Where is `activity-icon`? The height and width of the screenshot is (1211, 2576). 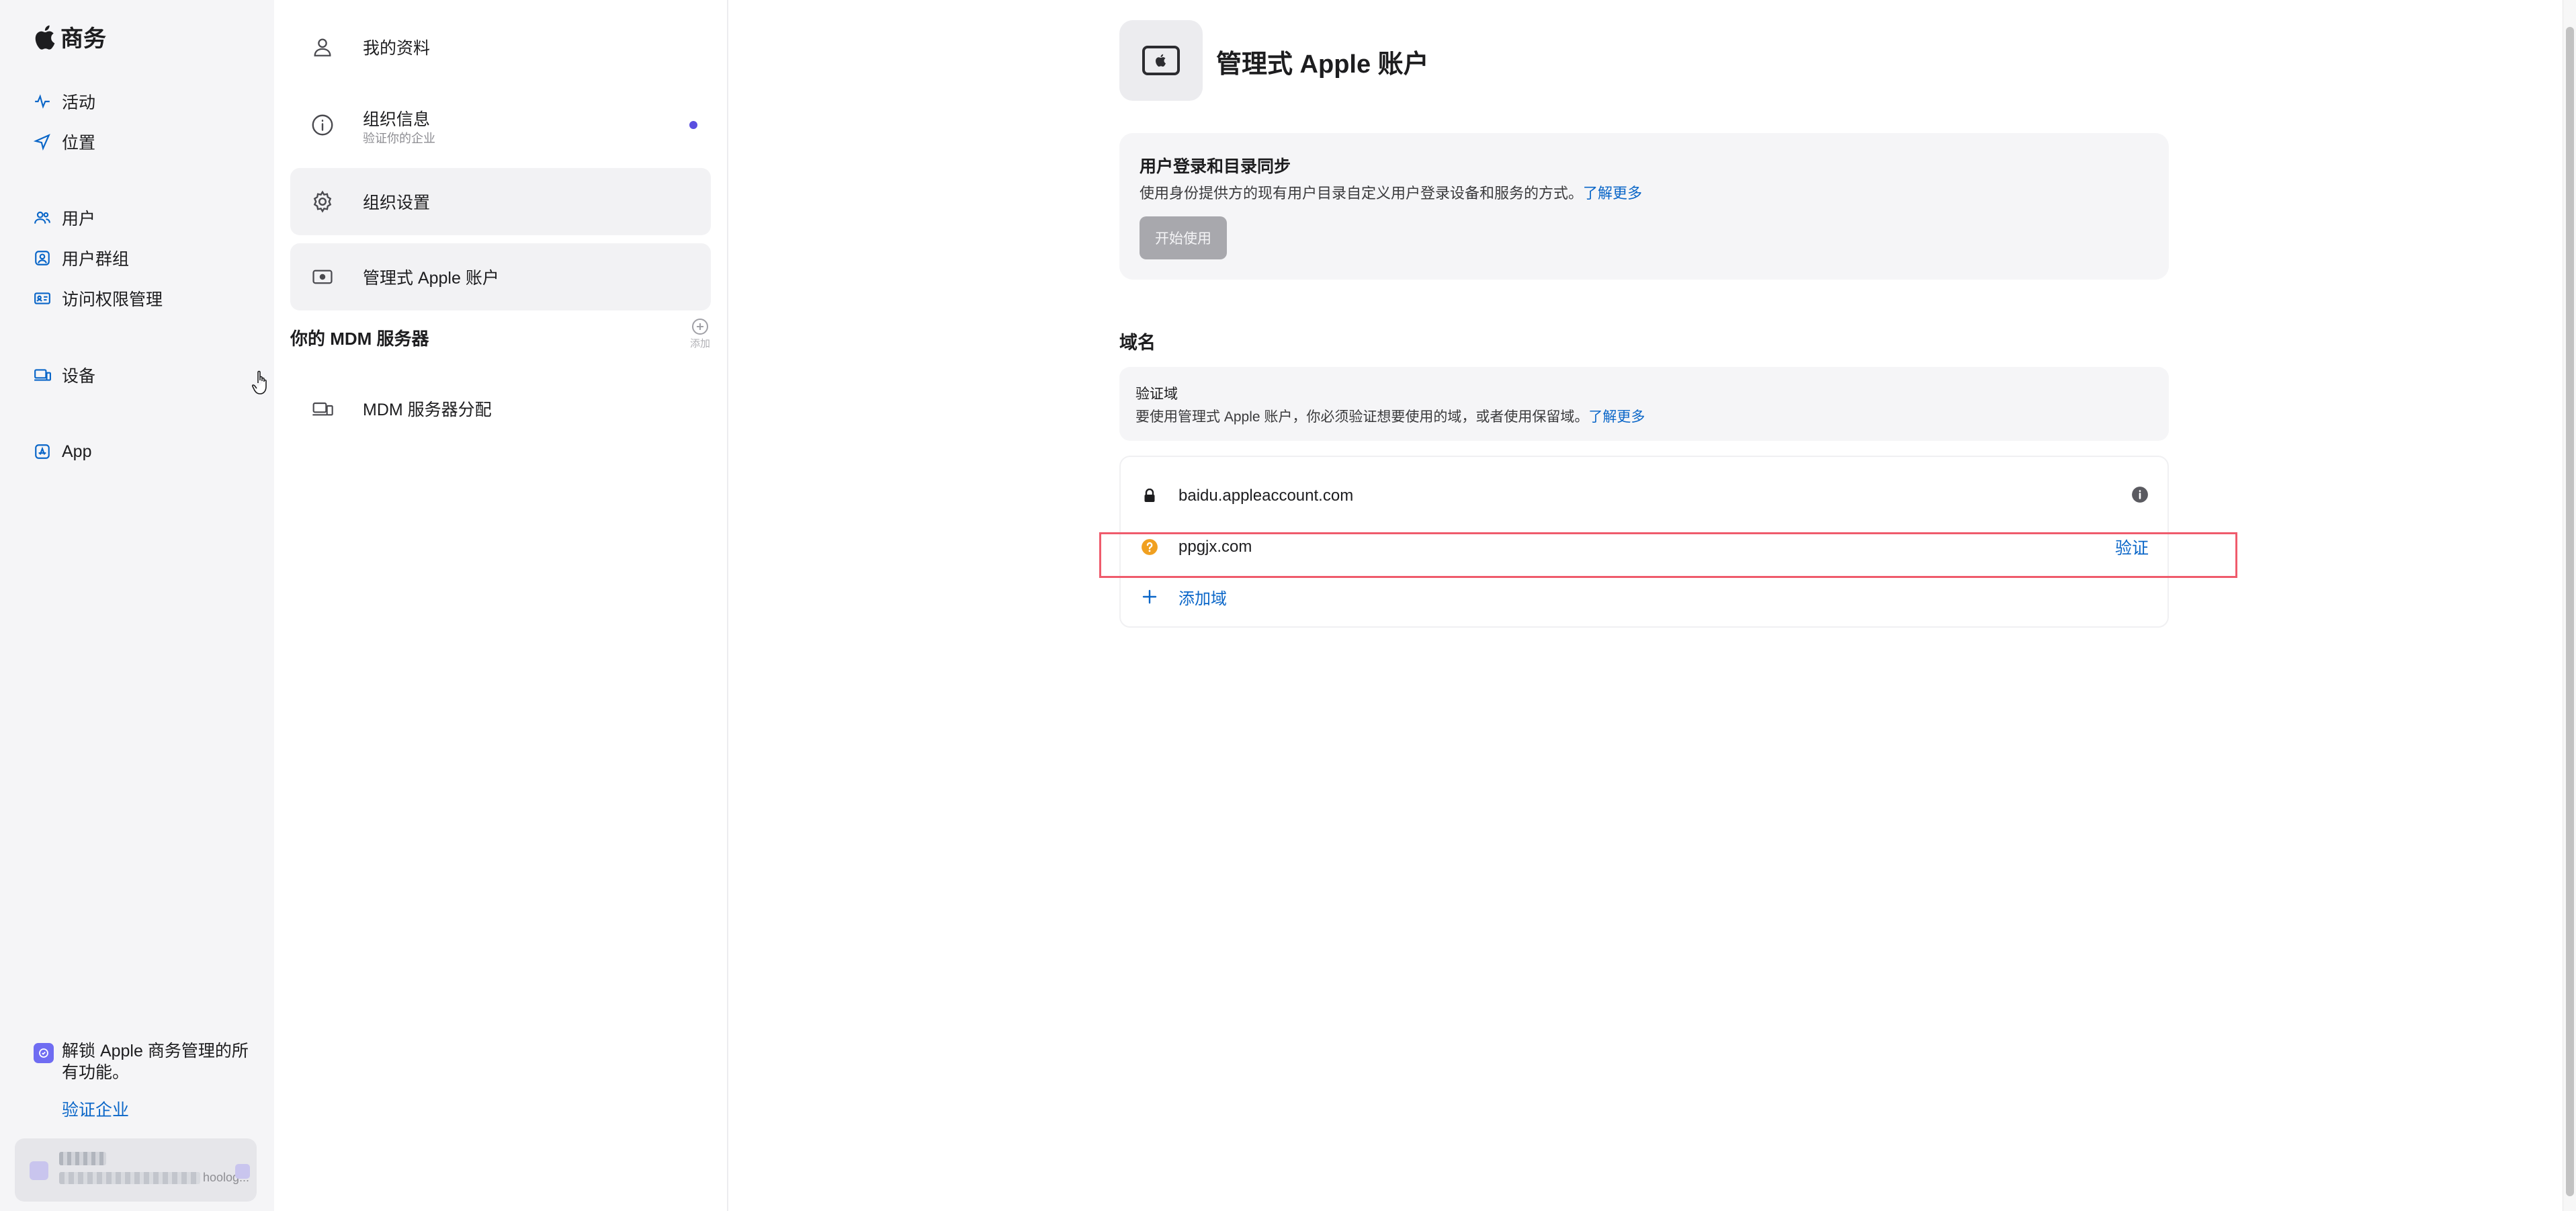 activity-icon is located at coordinates (42, 101).